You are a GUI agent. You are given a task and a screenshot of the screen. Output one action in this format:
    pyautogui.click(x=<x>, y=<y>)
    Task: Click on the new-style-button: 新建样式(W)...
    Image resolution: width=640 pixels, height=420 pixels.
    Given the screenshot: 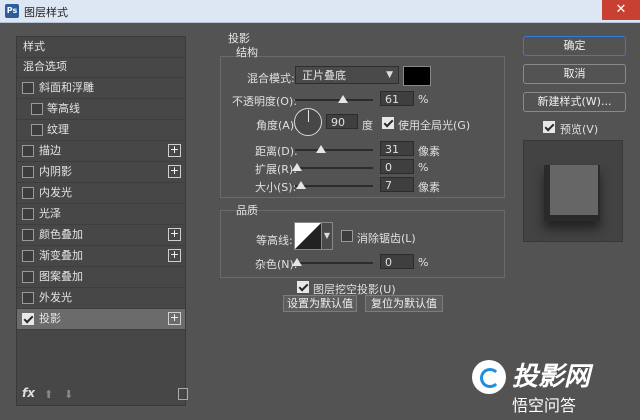 What is the action you would take?
    pyautogui.click(x=574, y=102)
    